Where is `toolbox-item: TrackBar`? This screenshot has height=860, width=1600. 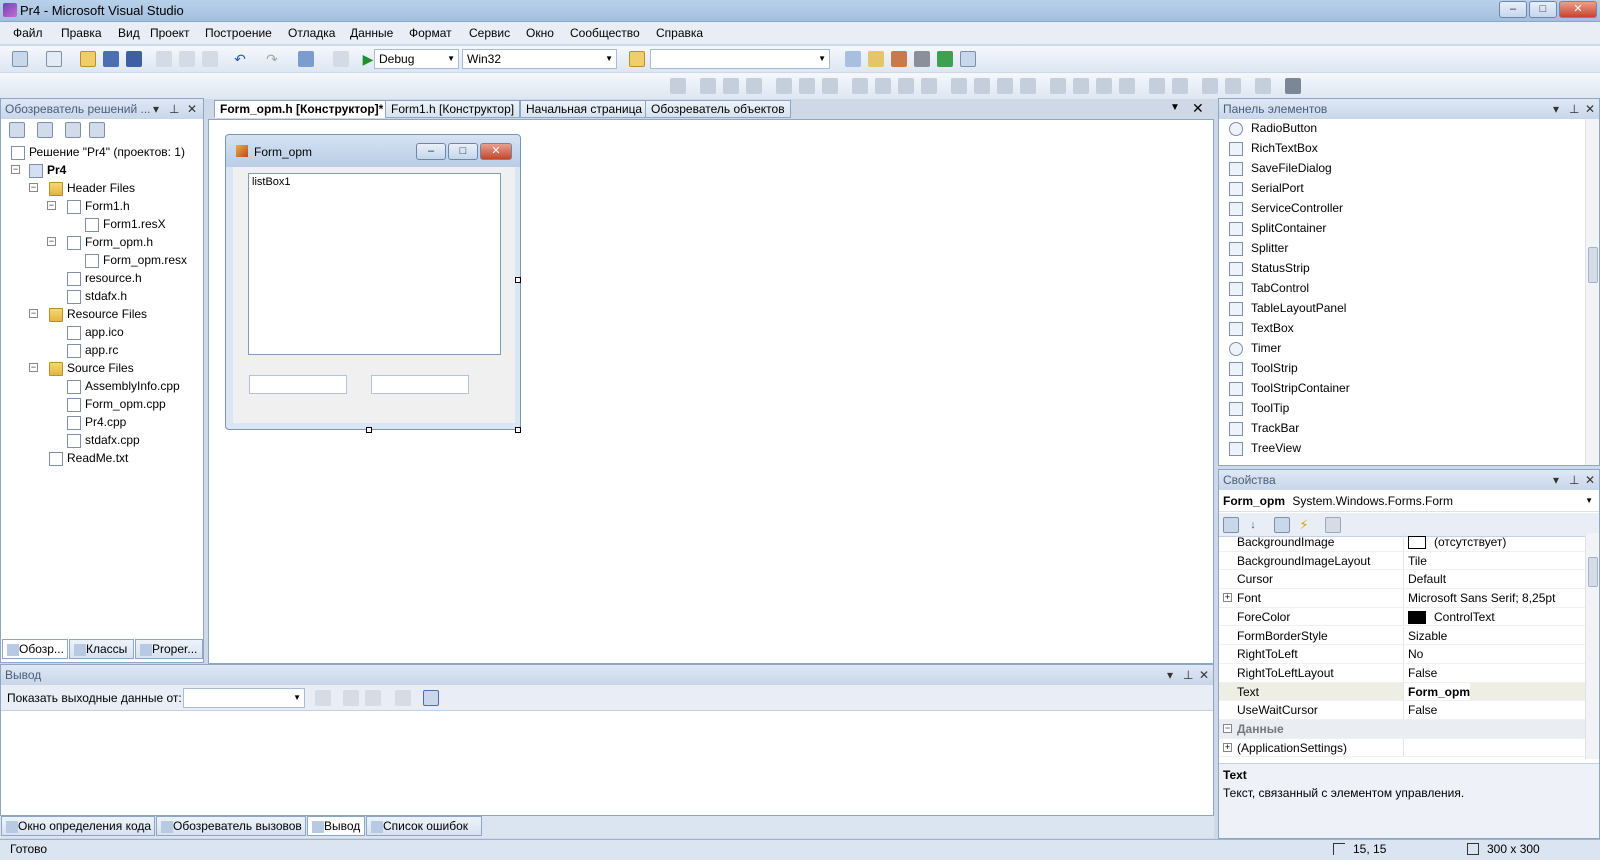 toolbox-item: TrackBar is located at coordinates (1264, 428).